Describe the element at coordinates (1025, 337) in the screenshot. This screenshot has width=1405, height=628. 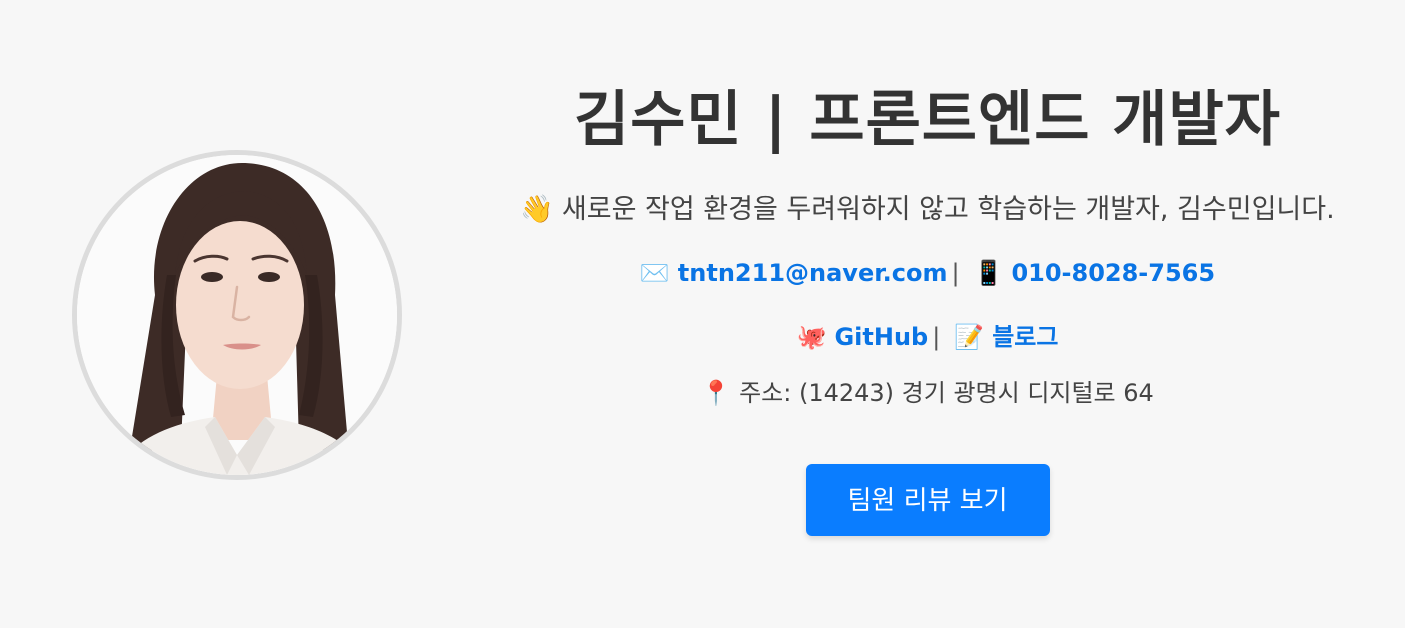
I see `blog-link: 블로그` at that location.